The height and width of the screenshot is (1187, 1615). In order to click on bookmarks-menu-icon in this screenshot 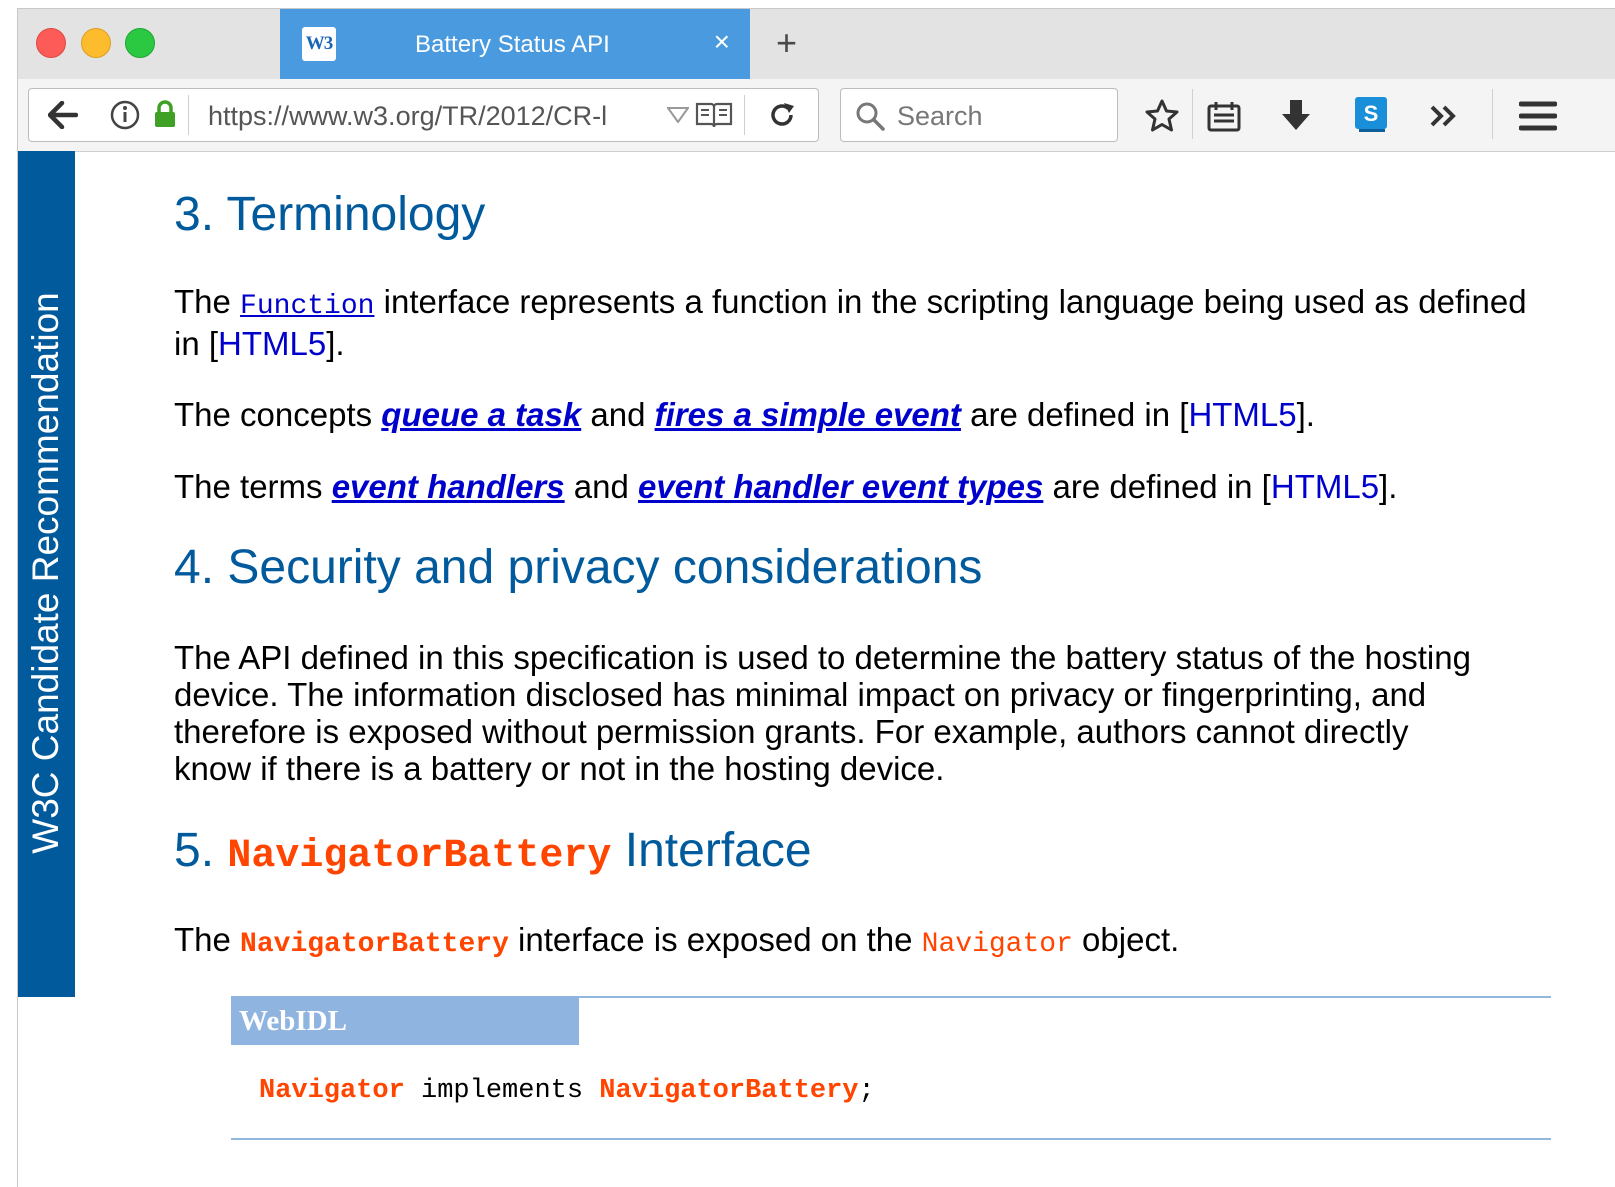, I will do `click(1224, 116)`.